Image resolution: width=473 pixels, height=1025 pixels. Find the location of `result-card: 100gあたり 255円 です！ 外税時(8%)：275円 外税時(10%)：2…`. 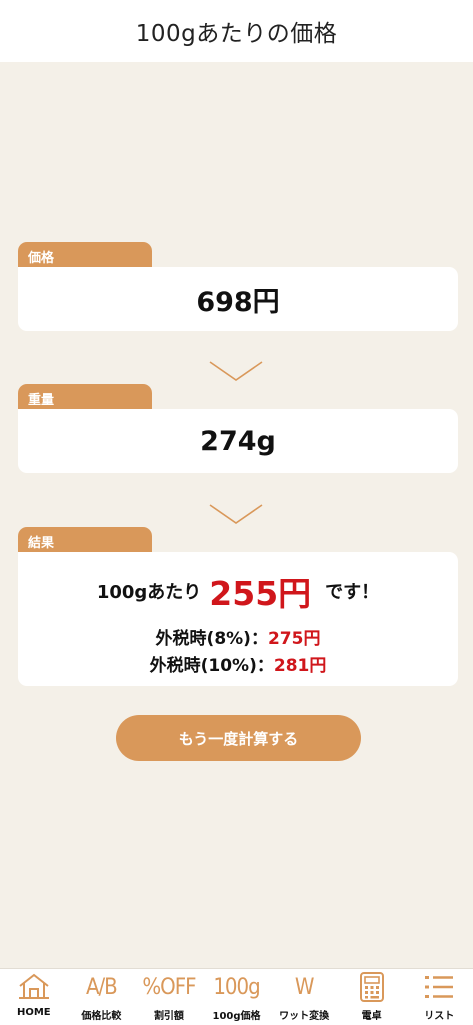

result-card: 100gあたり 255円 です！ 外税時(8%)：275円 外税時(10%)：2… is located at coordinates (238, 619).